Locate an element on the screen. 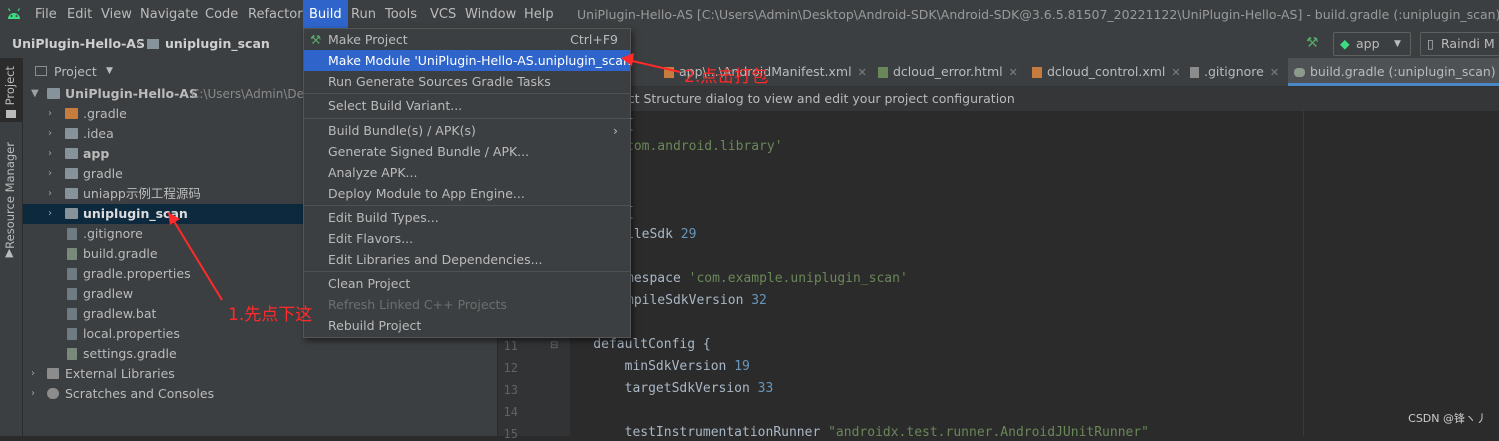 The image size is (1499, 441). annotation-step1: 1.先点下这 is located at coordinates (270, 315).